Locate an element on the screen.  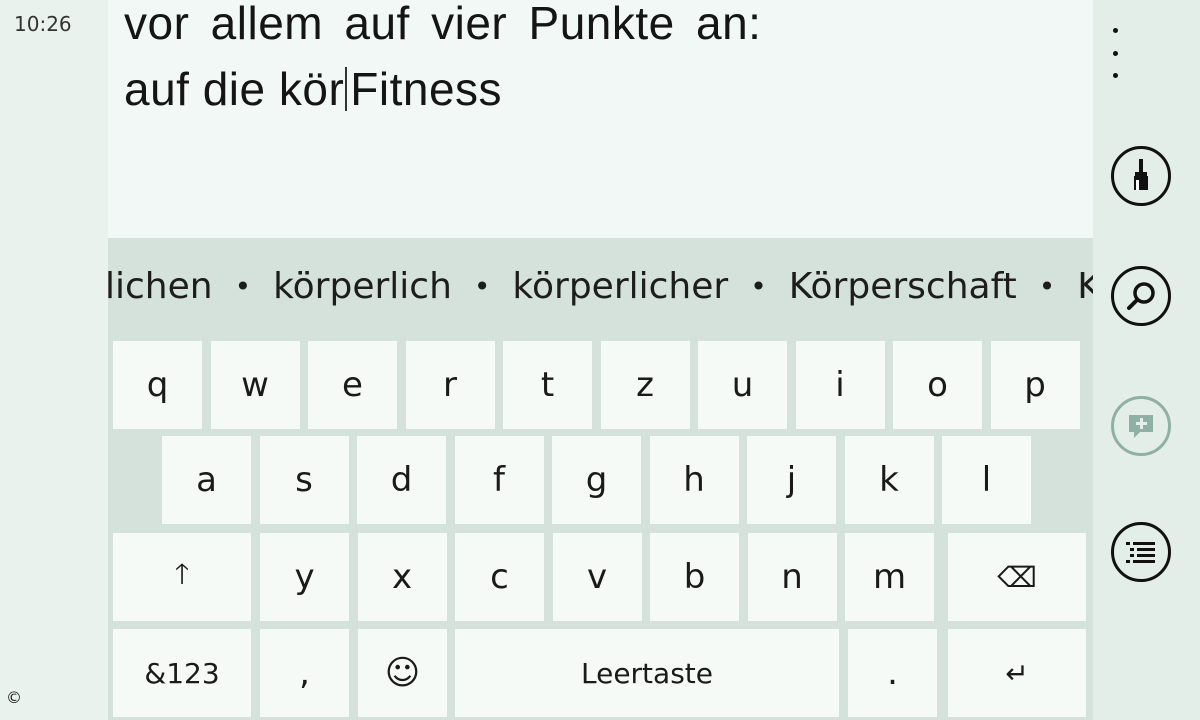
key-v: v is located at coordinates (597, 577).